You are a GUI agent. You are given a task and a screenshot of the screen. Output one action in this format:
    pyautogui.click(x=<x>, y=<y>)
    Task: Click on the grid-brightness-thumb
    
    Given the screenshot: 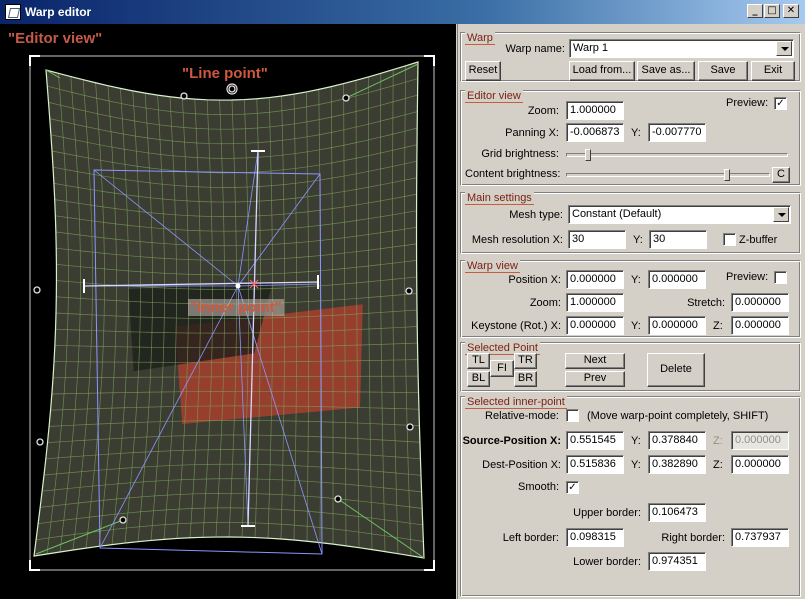 What is the action you would take?
    pyautogui.click(x=588, y=155)
    